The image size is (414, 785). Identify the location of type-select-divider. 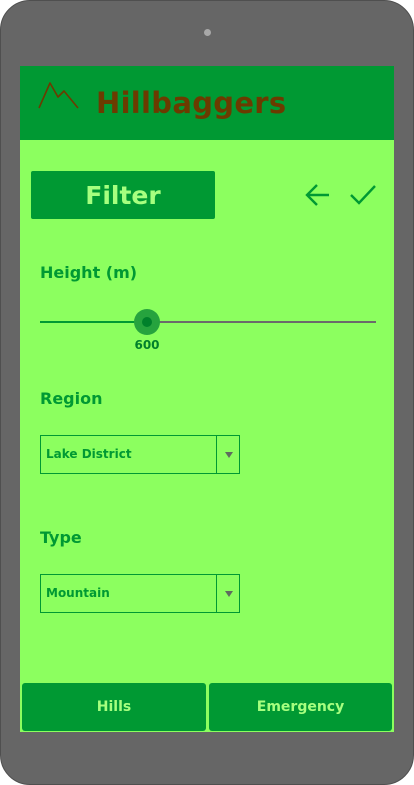
(216, 593).